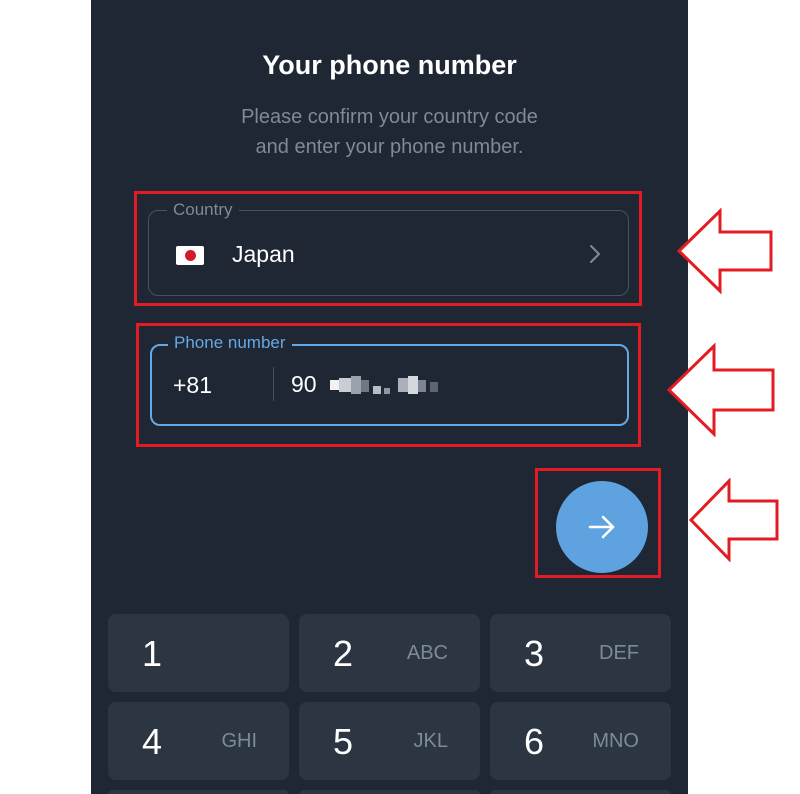  Describe the element at coordinates (388, 248) in the screenshot. I see `country-highlight-box` at that location.